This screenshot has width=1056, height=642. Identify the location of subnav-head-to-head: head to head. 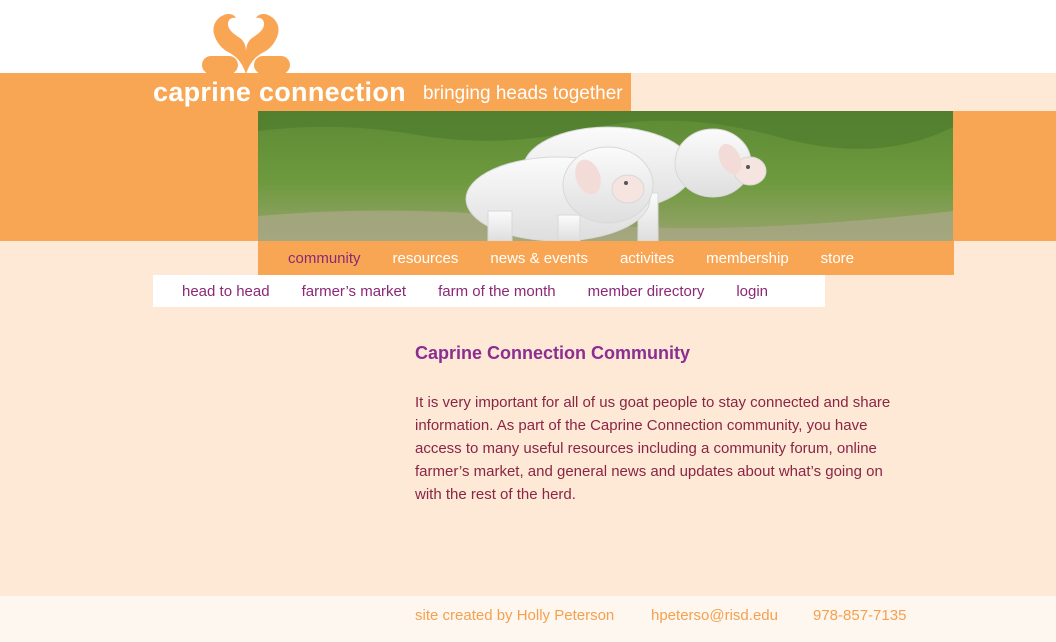
(226, 291).